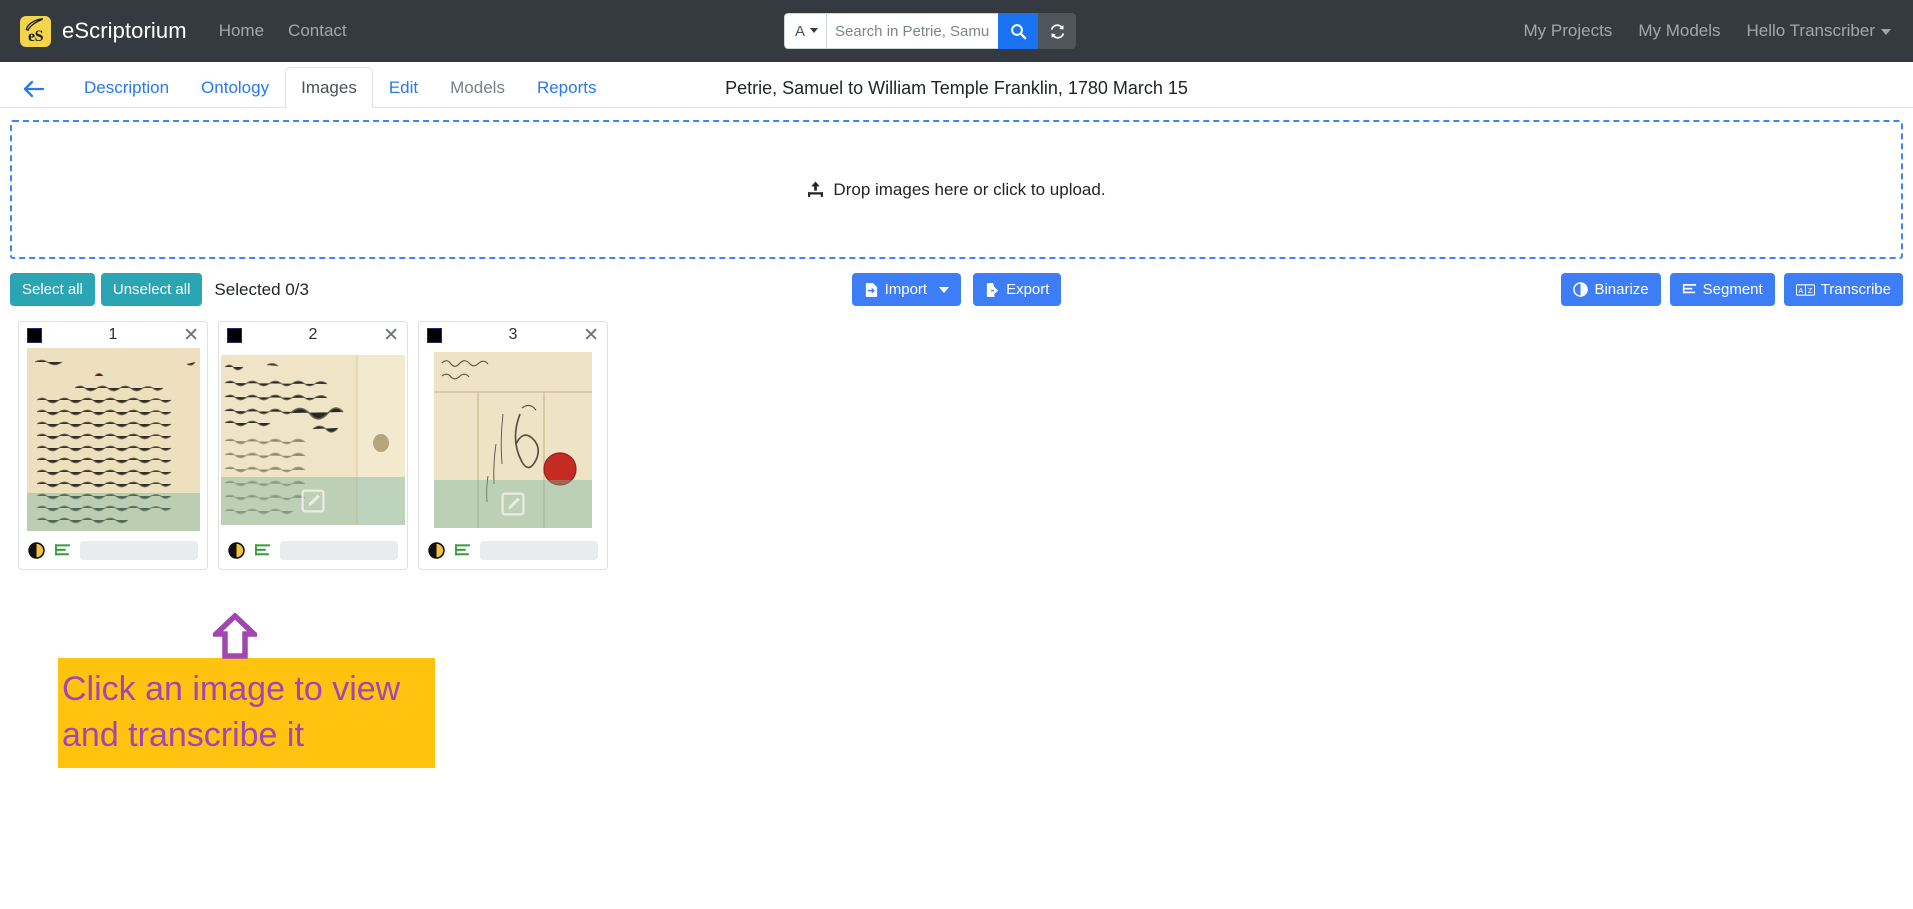  Describe the element at coordinates (1679, 31) in the screenshot. I see `nav-link-my-models: My Models` at that location.